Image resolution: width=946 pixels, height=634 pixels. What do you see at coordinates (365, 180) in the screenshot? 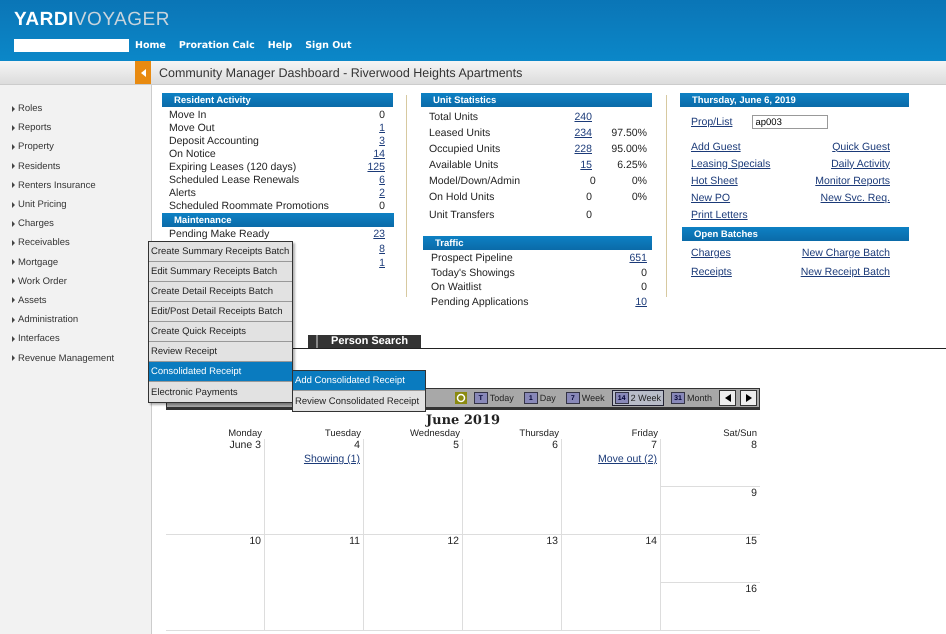
I see `count-link: 6` at bounding box center [365, 180].